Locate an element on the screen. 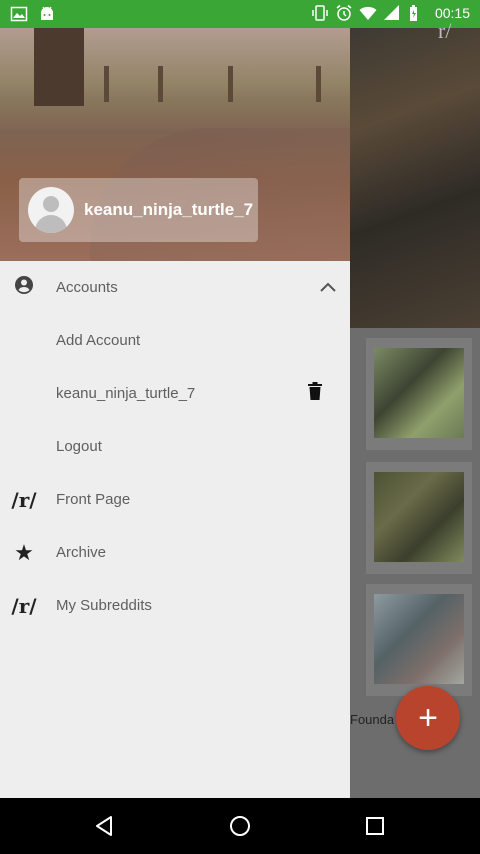 The image size is (480, 854). trash-icon is located at coordinates (315, 393).